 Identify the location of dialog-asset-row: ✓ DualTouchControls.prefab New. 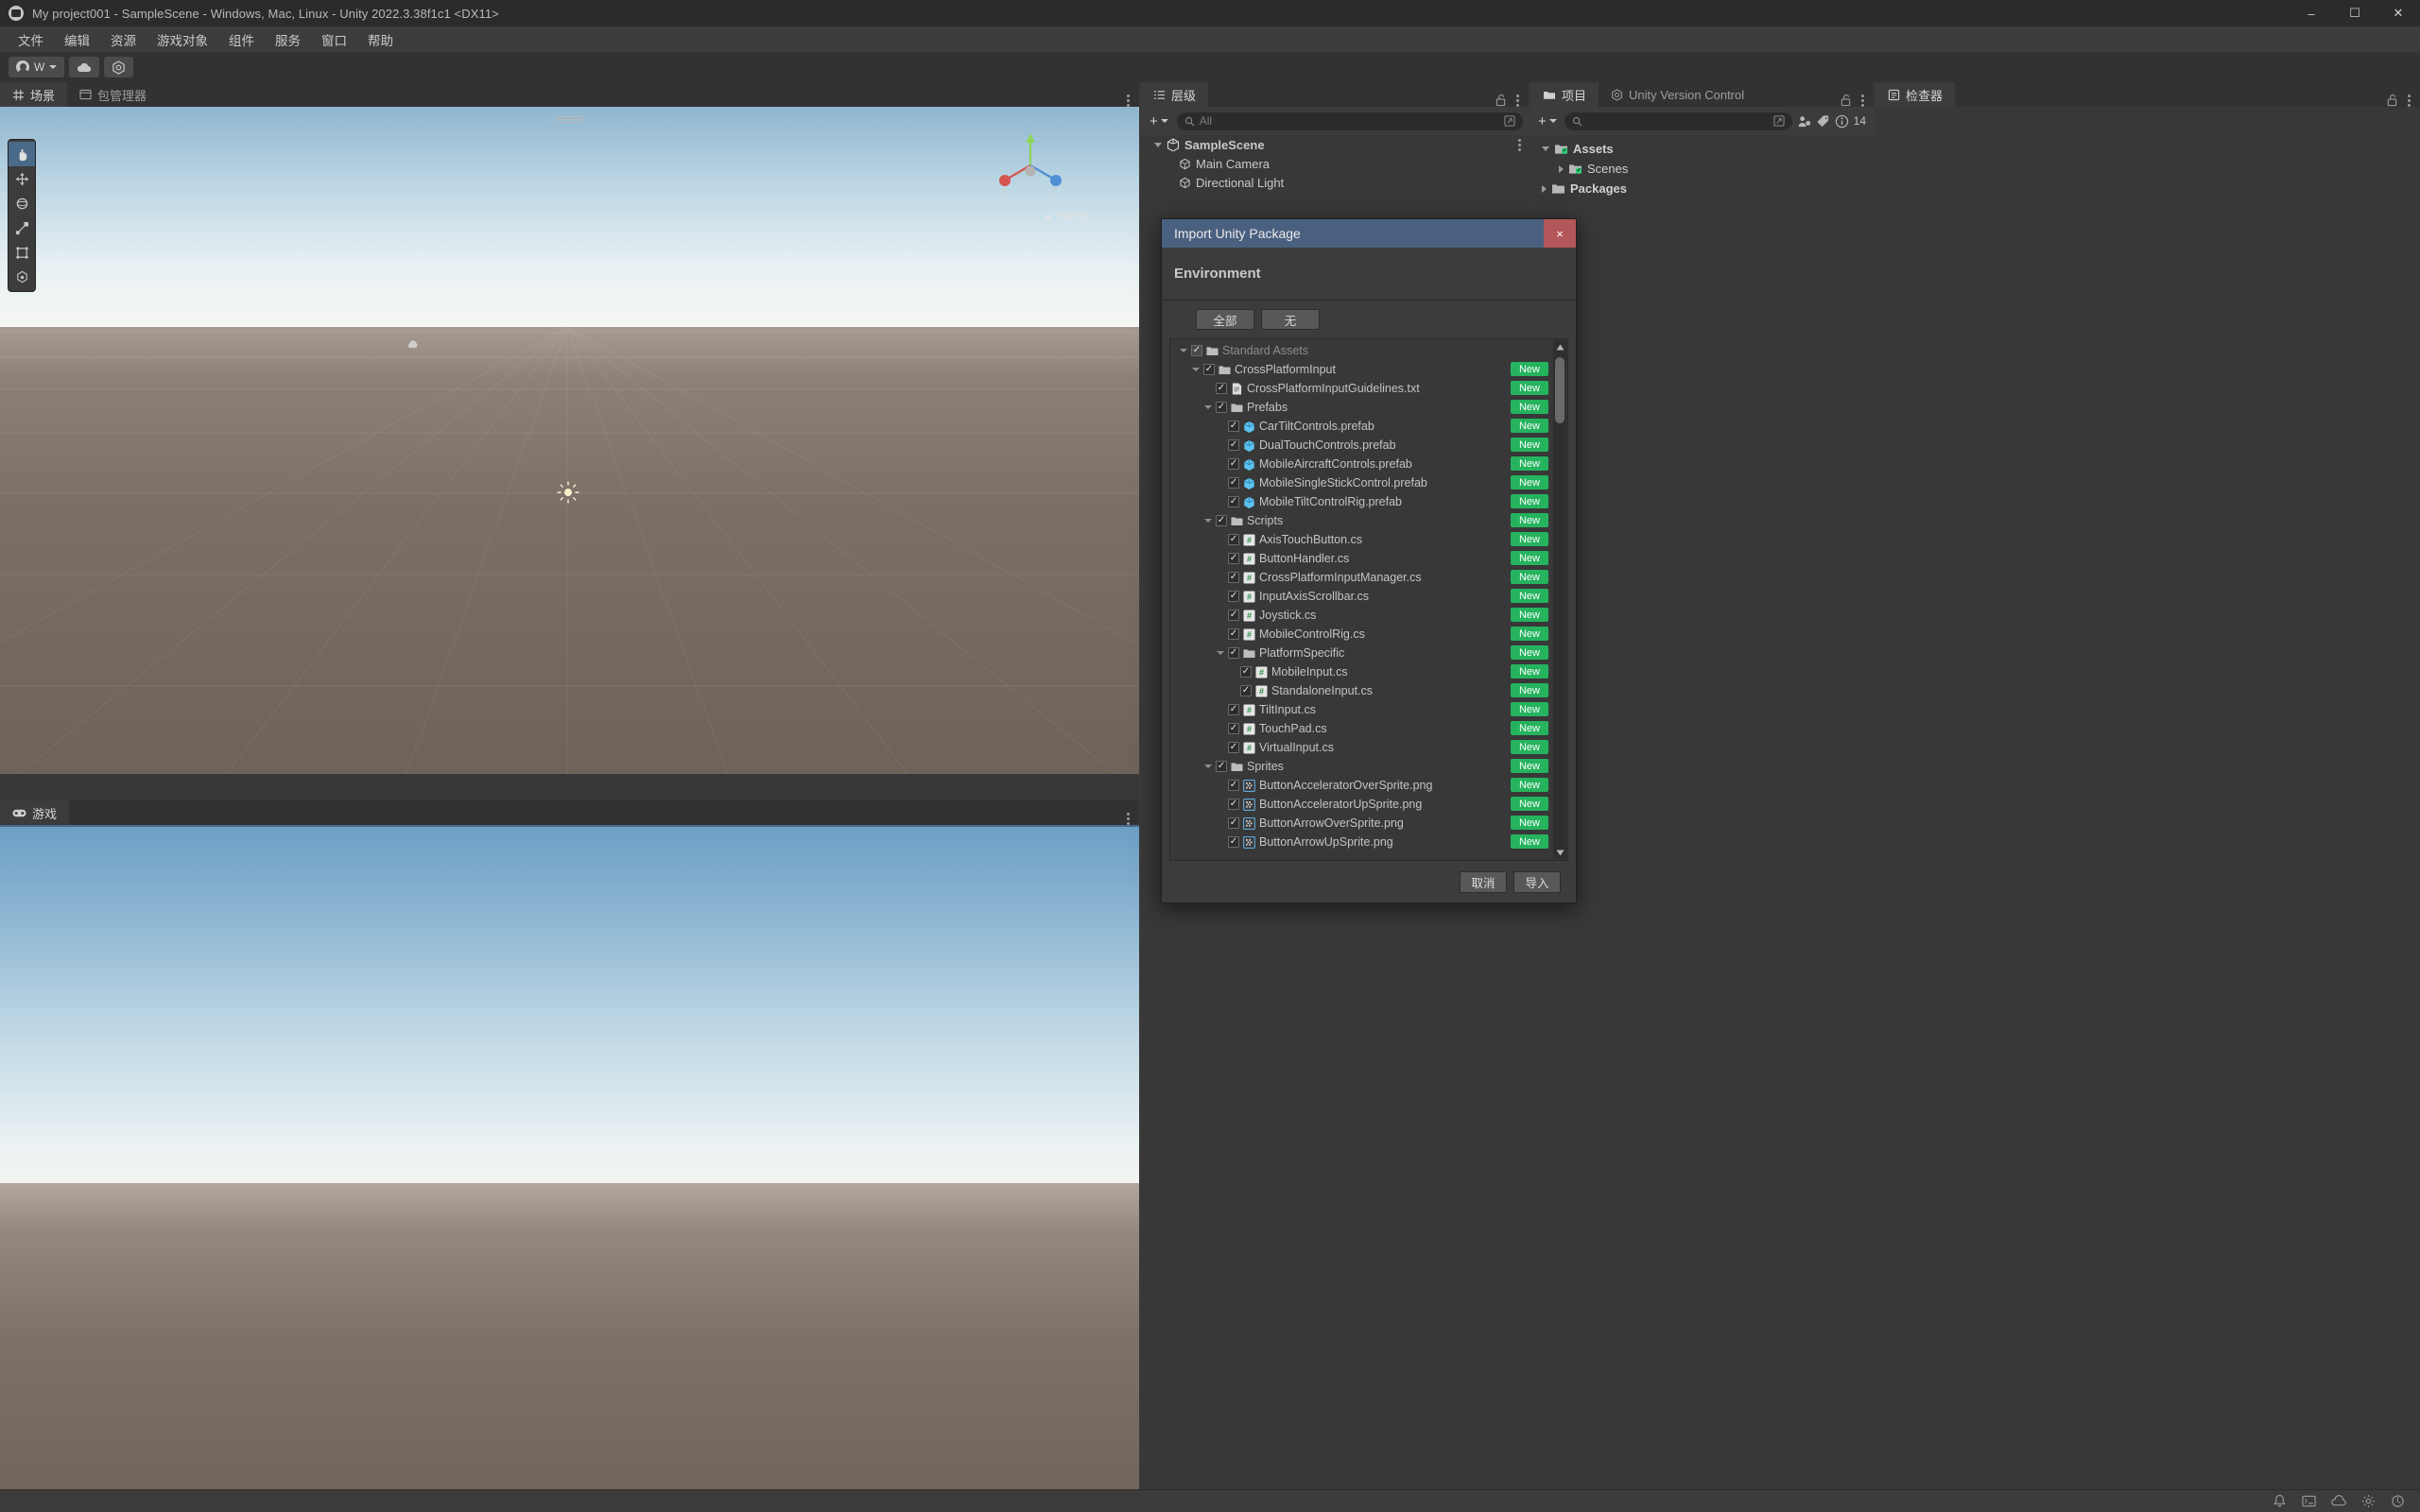
(1361, 445).